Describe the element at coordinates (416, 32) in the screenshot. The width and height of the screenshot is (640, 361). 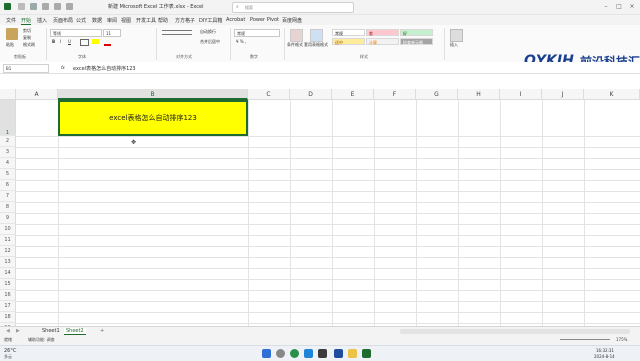
I see `style-good: 好` at that location.